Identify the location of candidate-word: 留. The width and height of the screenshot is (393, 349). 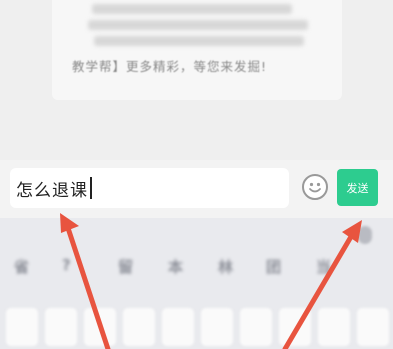
(125, 266).